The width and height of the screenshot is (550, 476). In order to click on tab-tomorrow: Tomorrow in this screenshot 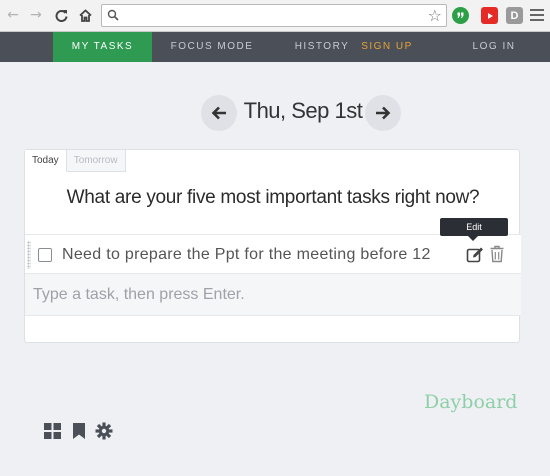, I will do `click(96, 161)`.